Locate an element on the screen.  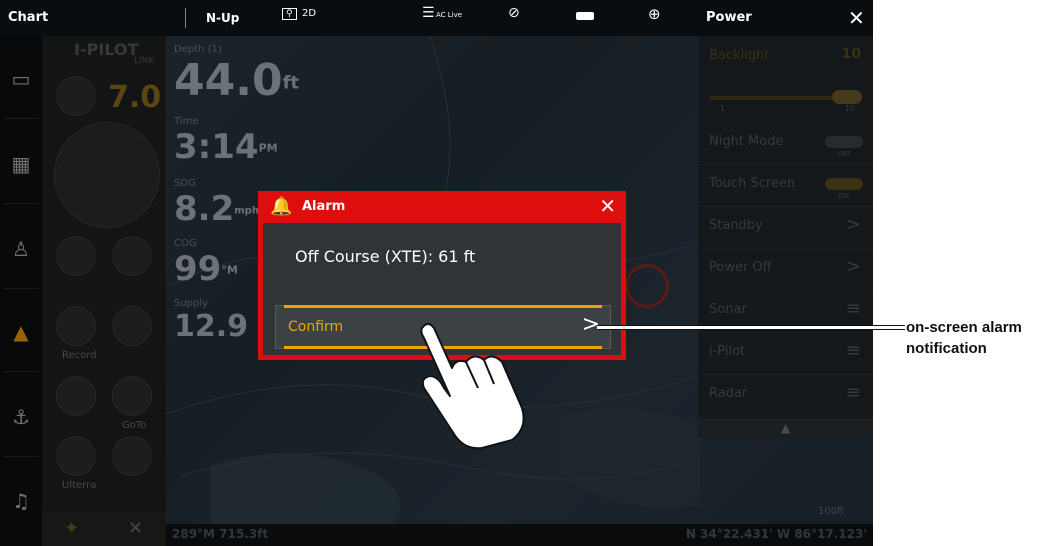
ulterra-label: Ulterra is located at coordinates (79, 485).